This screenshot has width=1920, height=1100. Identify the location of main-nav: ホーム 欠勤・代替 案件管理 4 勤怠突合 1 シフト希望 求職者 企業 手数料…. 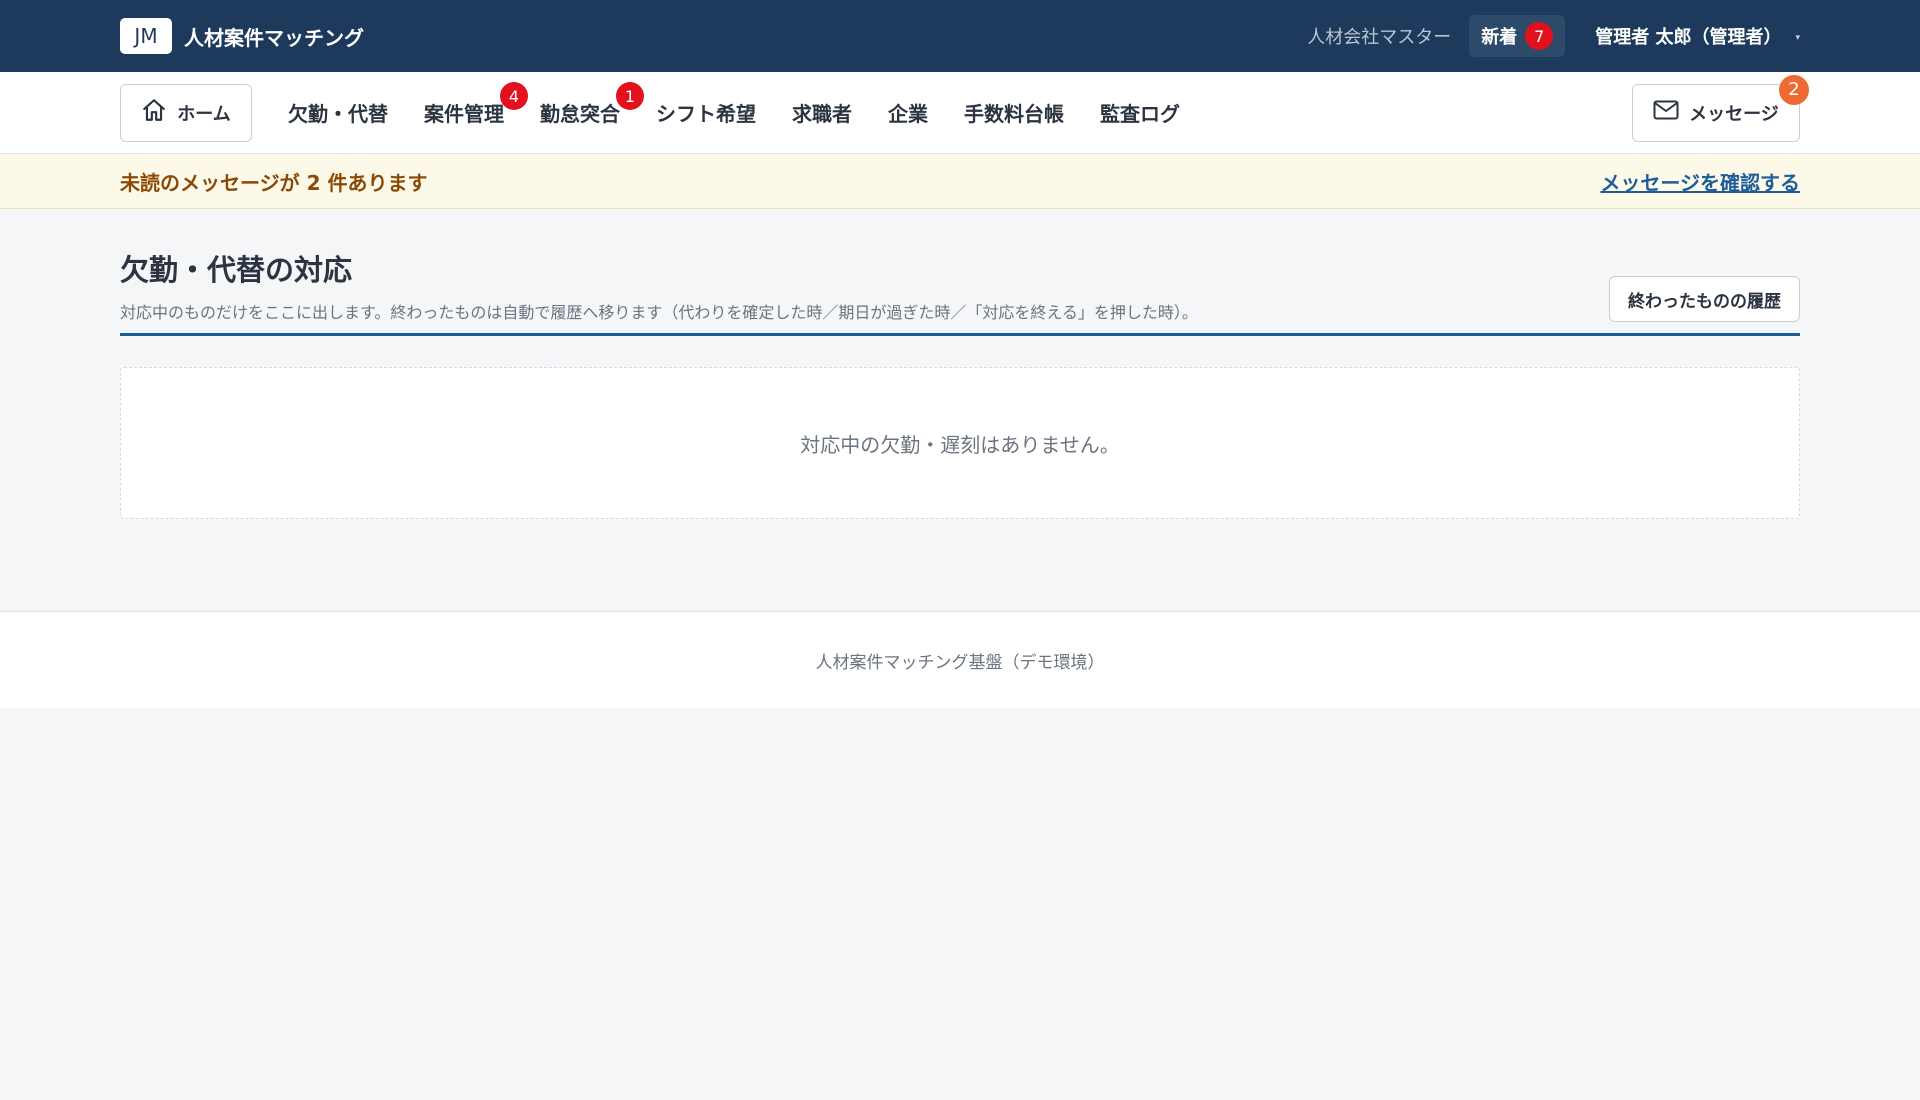
(960, 113).